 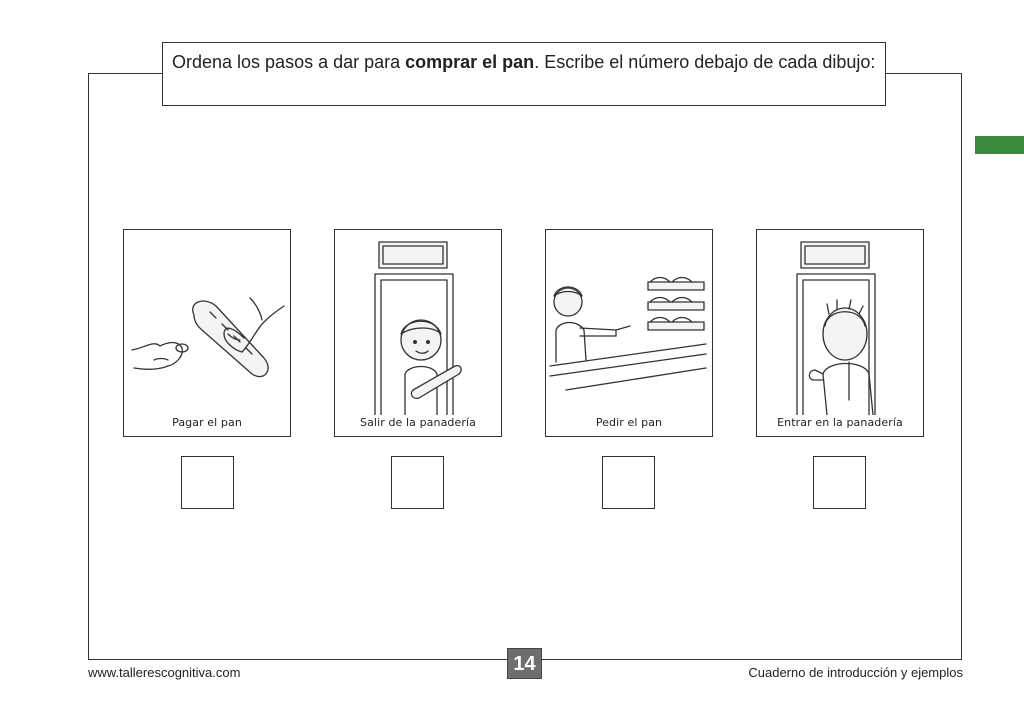 I want to click on hands-paying-bread-illustration, so click(x=208, y=337).